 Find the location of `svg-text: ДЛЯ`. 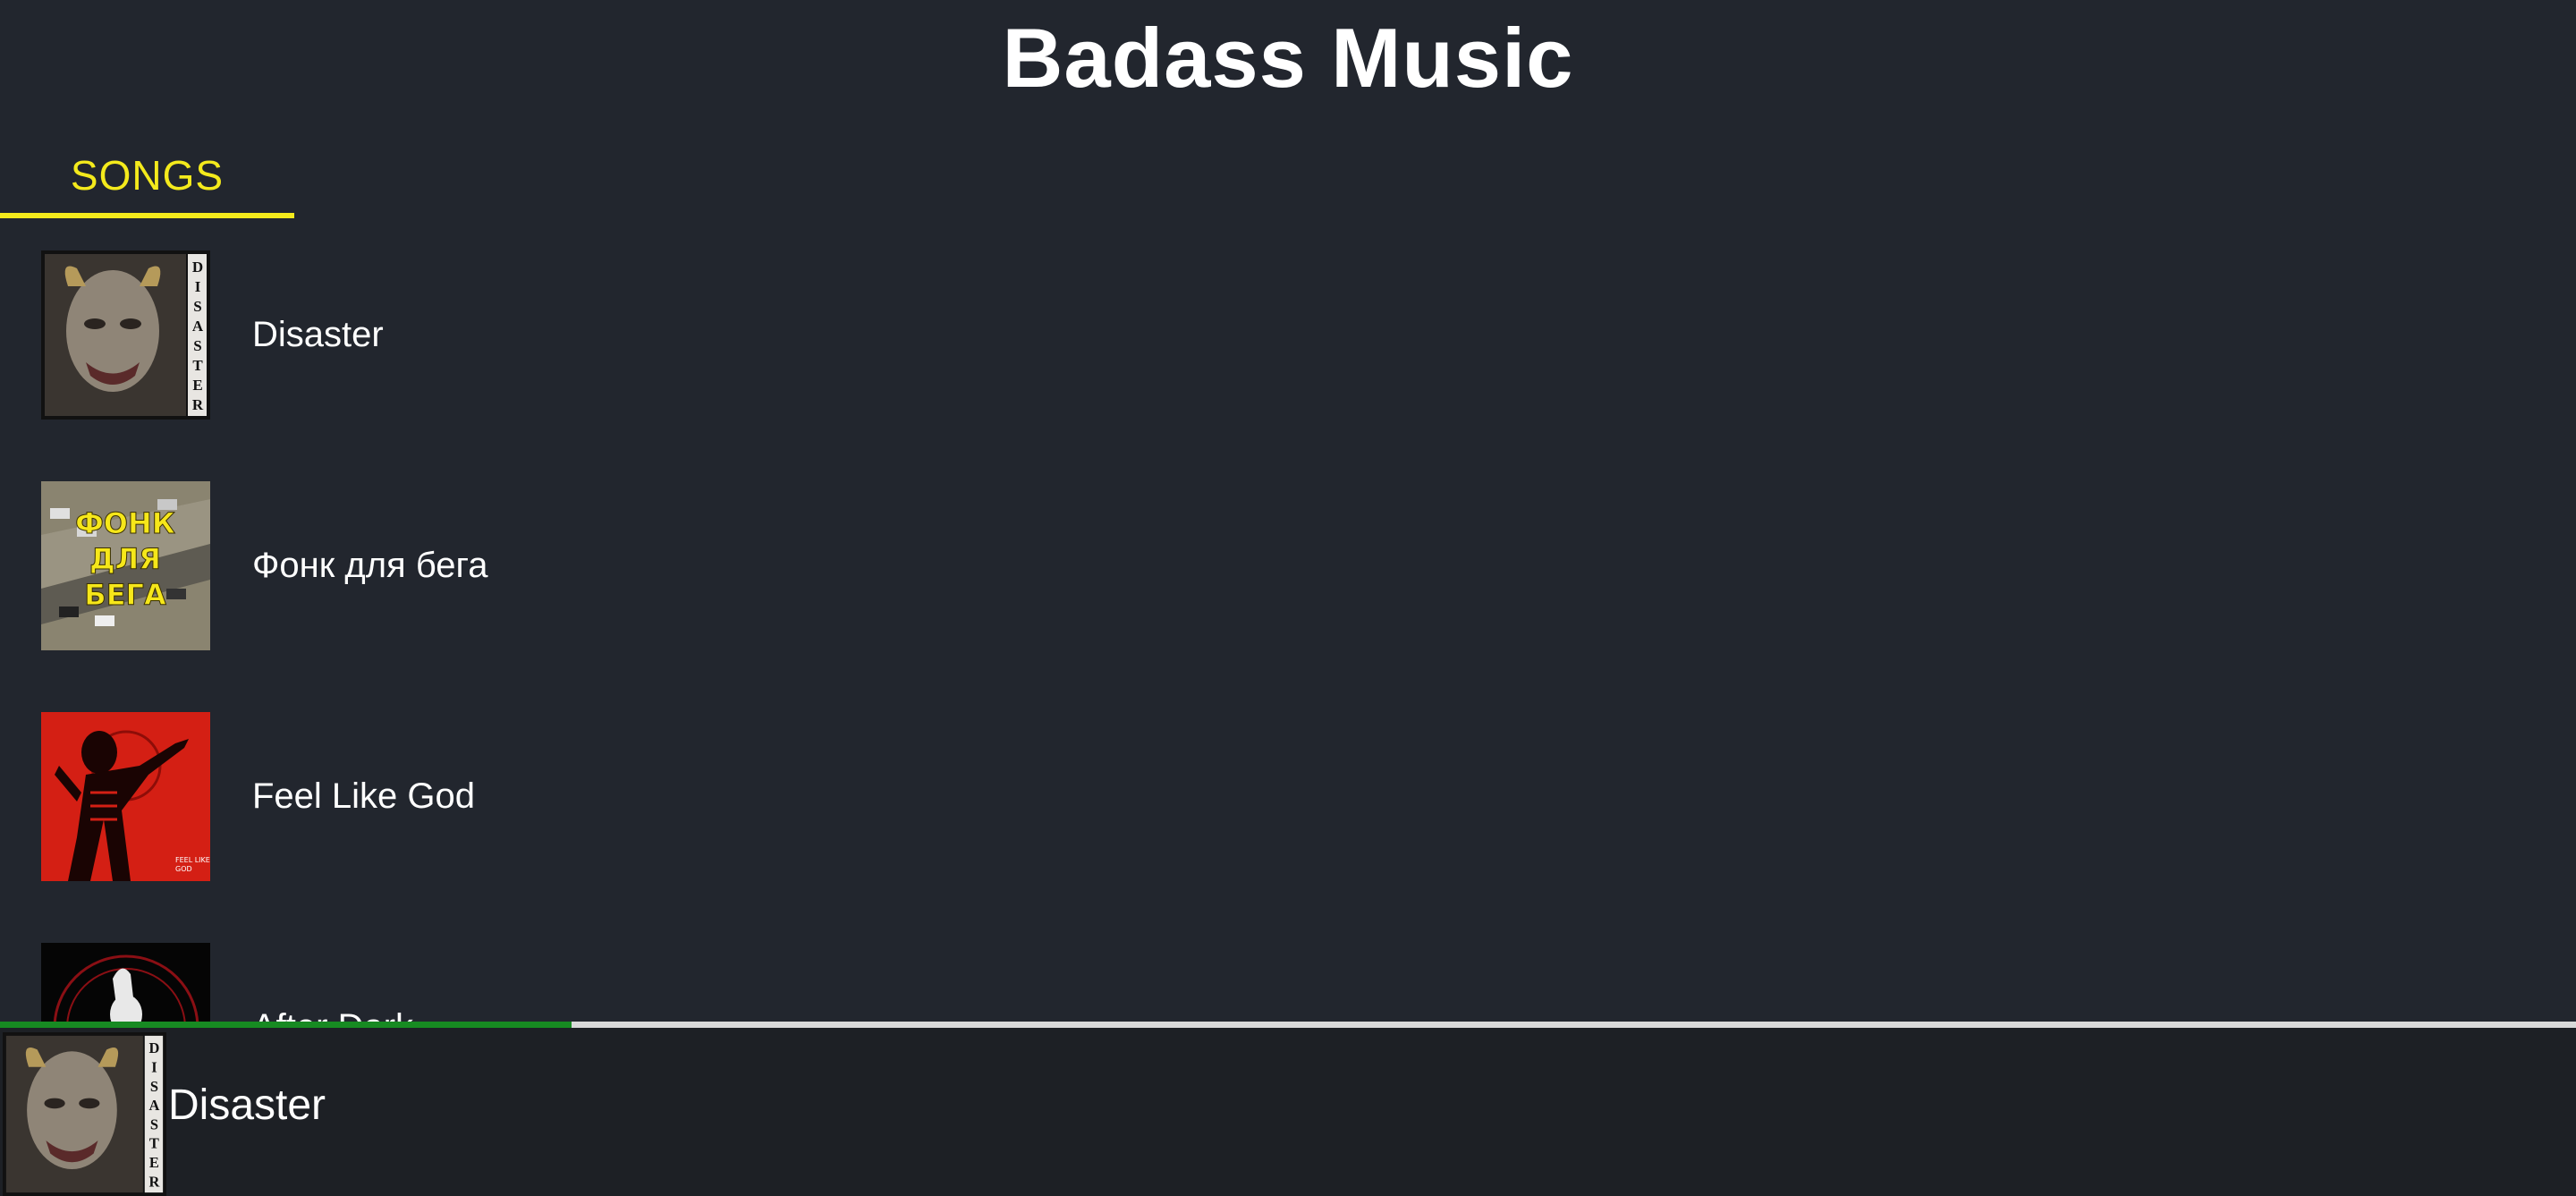

svg-text: ДЛЯ is located at coordinates (125, 559).